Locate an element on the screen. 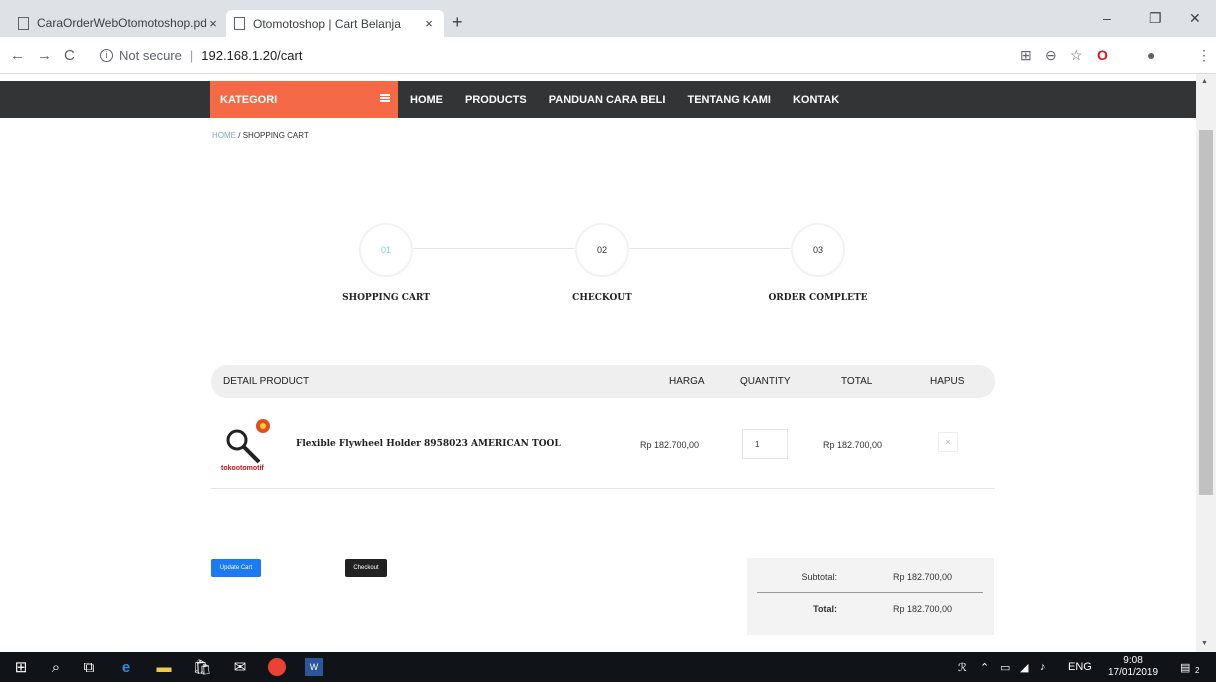  back-button: ← is located at coordinates (17, 55).